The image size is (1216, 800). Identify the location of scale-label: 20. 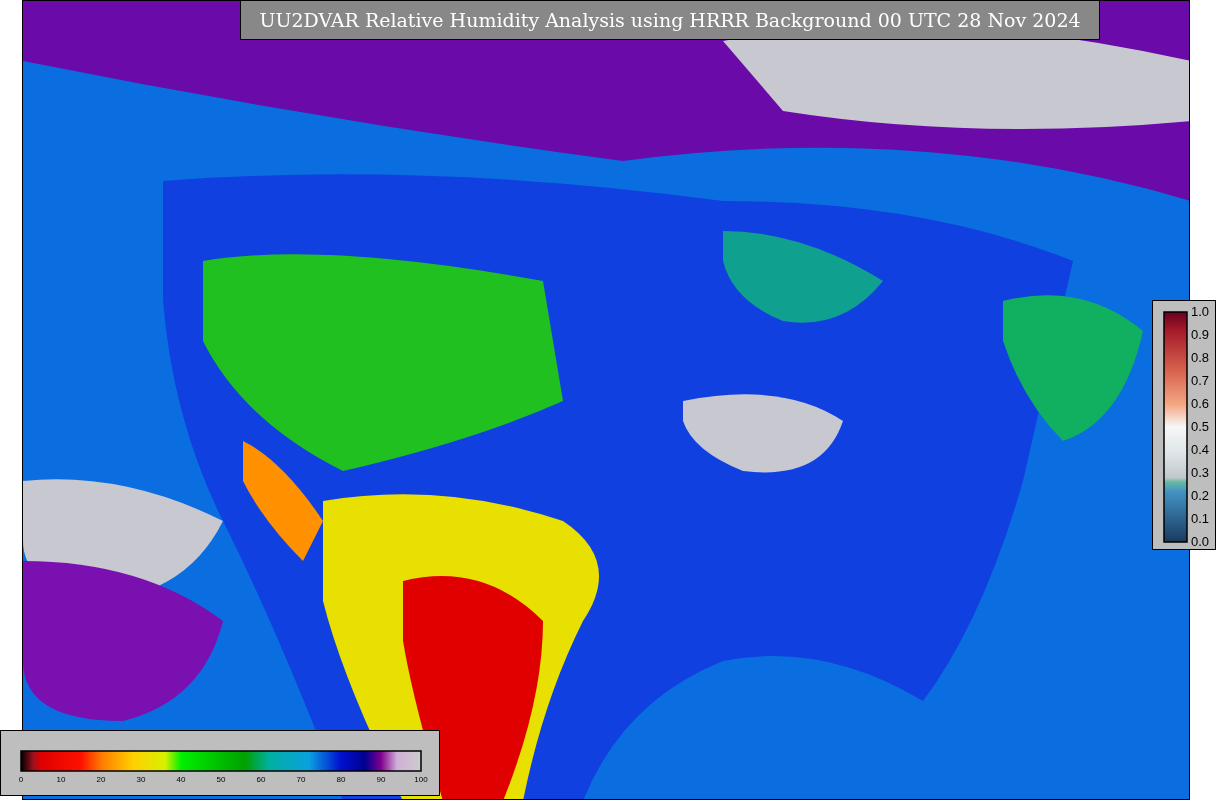
(101, 780).